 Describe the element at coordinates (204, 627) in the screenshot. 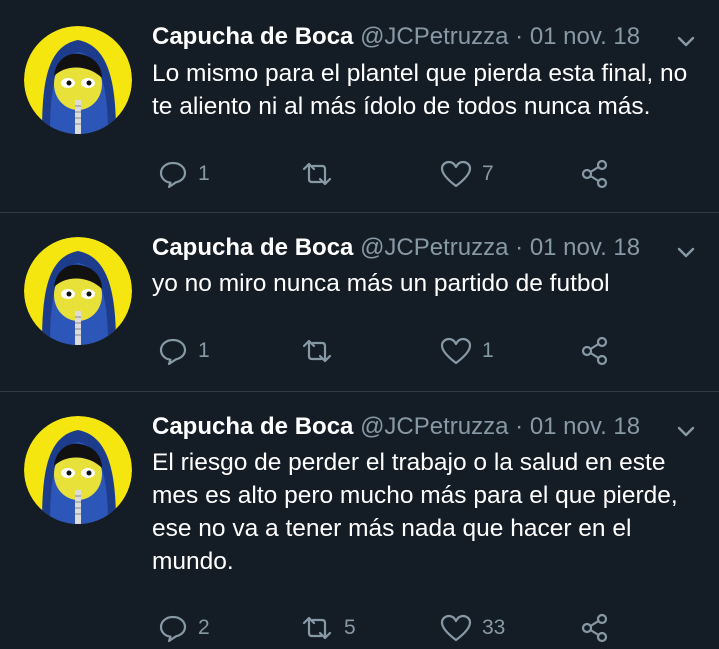

I see `reply-count: 2` at that location.